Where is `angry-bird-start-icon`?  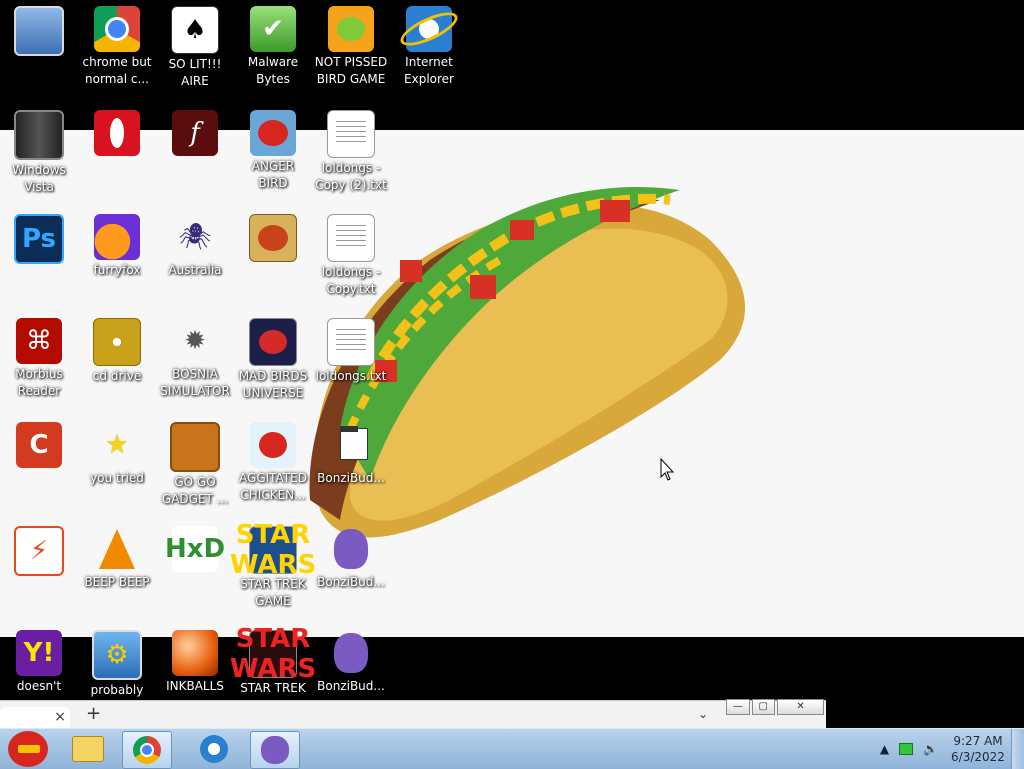 angry-bird-start-icon is located at coordinates (28, 749).